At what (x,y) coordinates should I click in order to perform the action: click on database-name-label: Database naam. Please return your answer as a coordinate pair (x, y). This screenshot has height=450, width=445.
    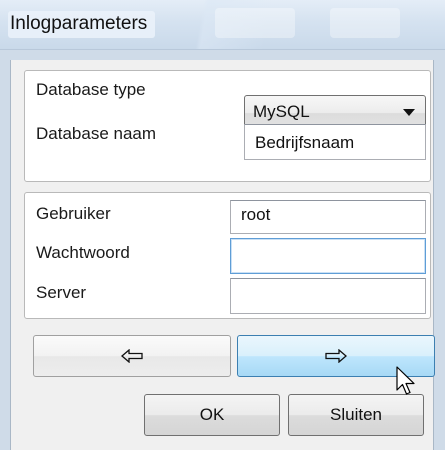
    Looking at the image, I should click on (96, 133).